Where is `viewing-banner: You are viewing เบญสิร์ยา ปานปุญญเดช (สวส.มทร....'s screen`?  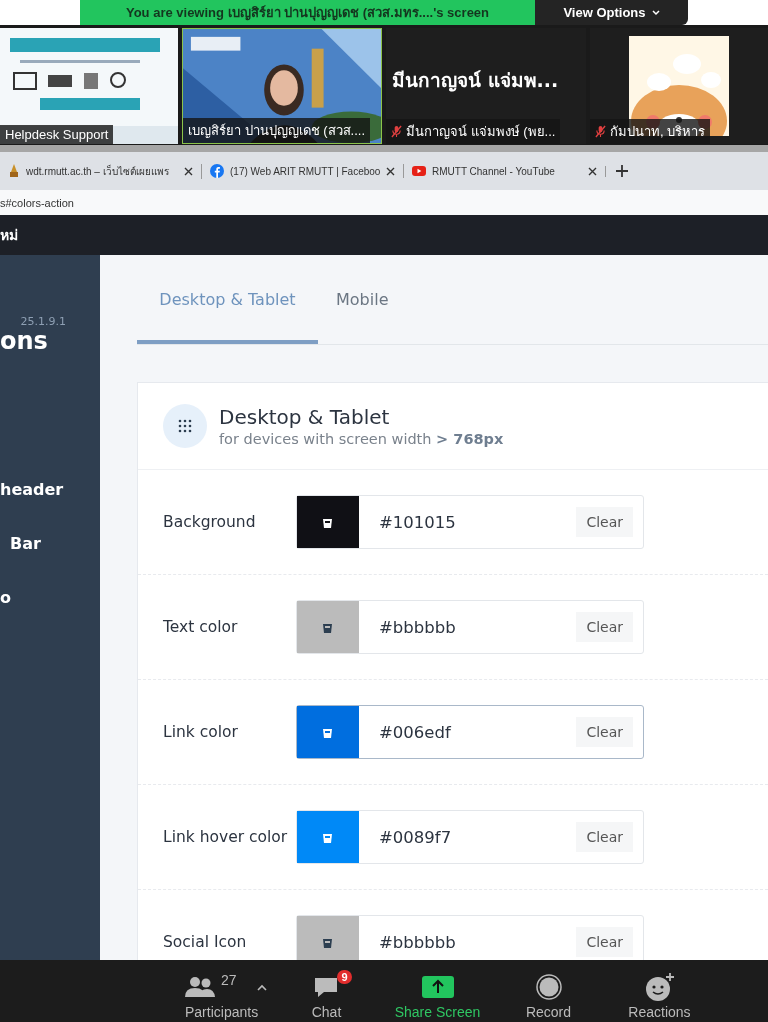
viewing-banner: You are viewing เบญสิร์ยา ปานปุญญเดช (สวส.มทร....'s screen is located at coordinates (307, 12).